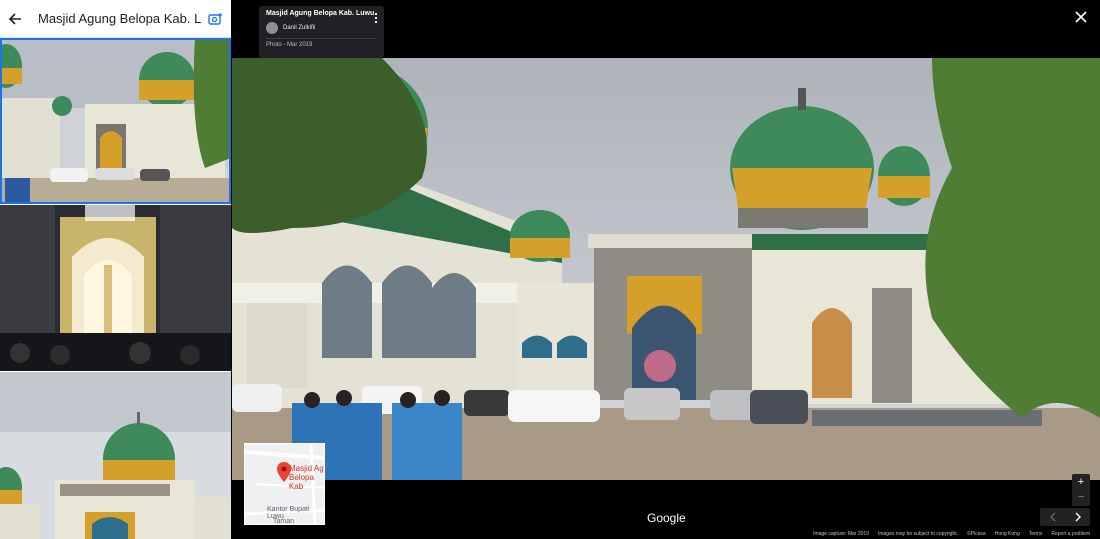 The image size is (1100, 539). What do you see at coordinates (1081, 498) in the screenshot?
I see `zoom-out-button: −` at bounding box center [1081, 498].